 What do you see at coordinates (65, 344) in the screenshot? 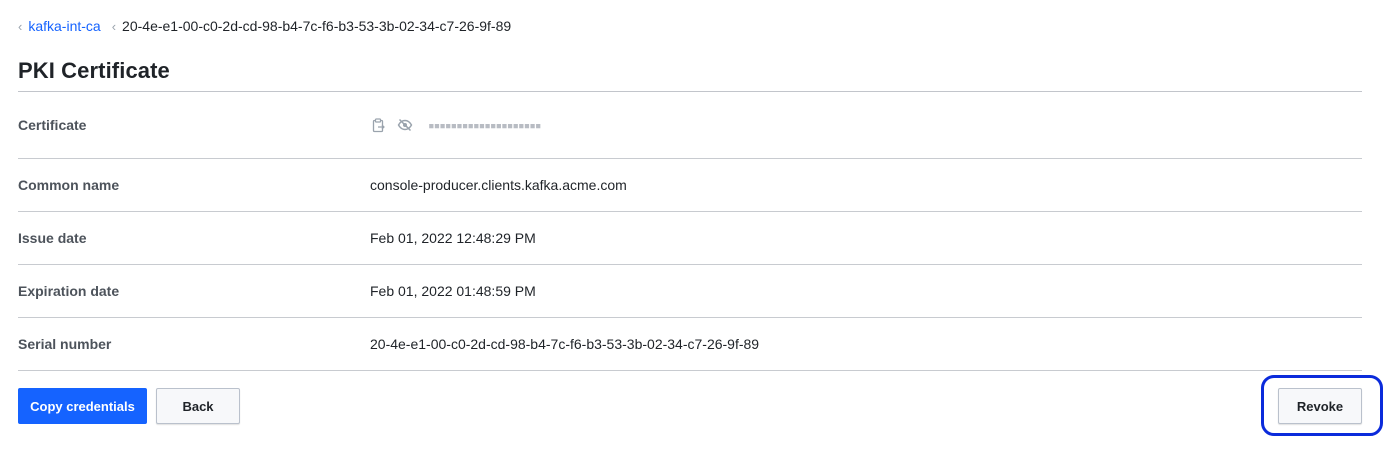
I see `row-label: Serial number` at bounding box center [65, 344].